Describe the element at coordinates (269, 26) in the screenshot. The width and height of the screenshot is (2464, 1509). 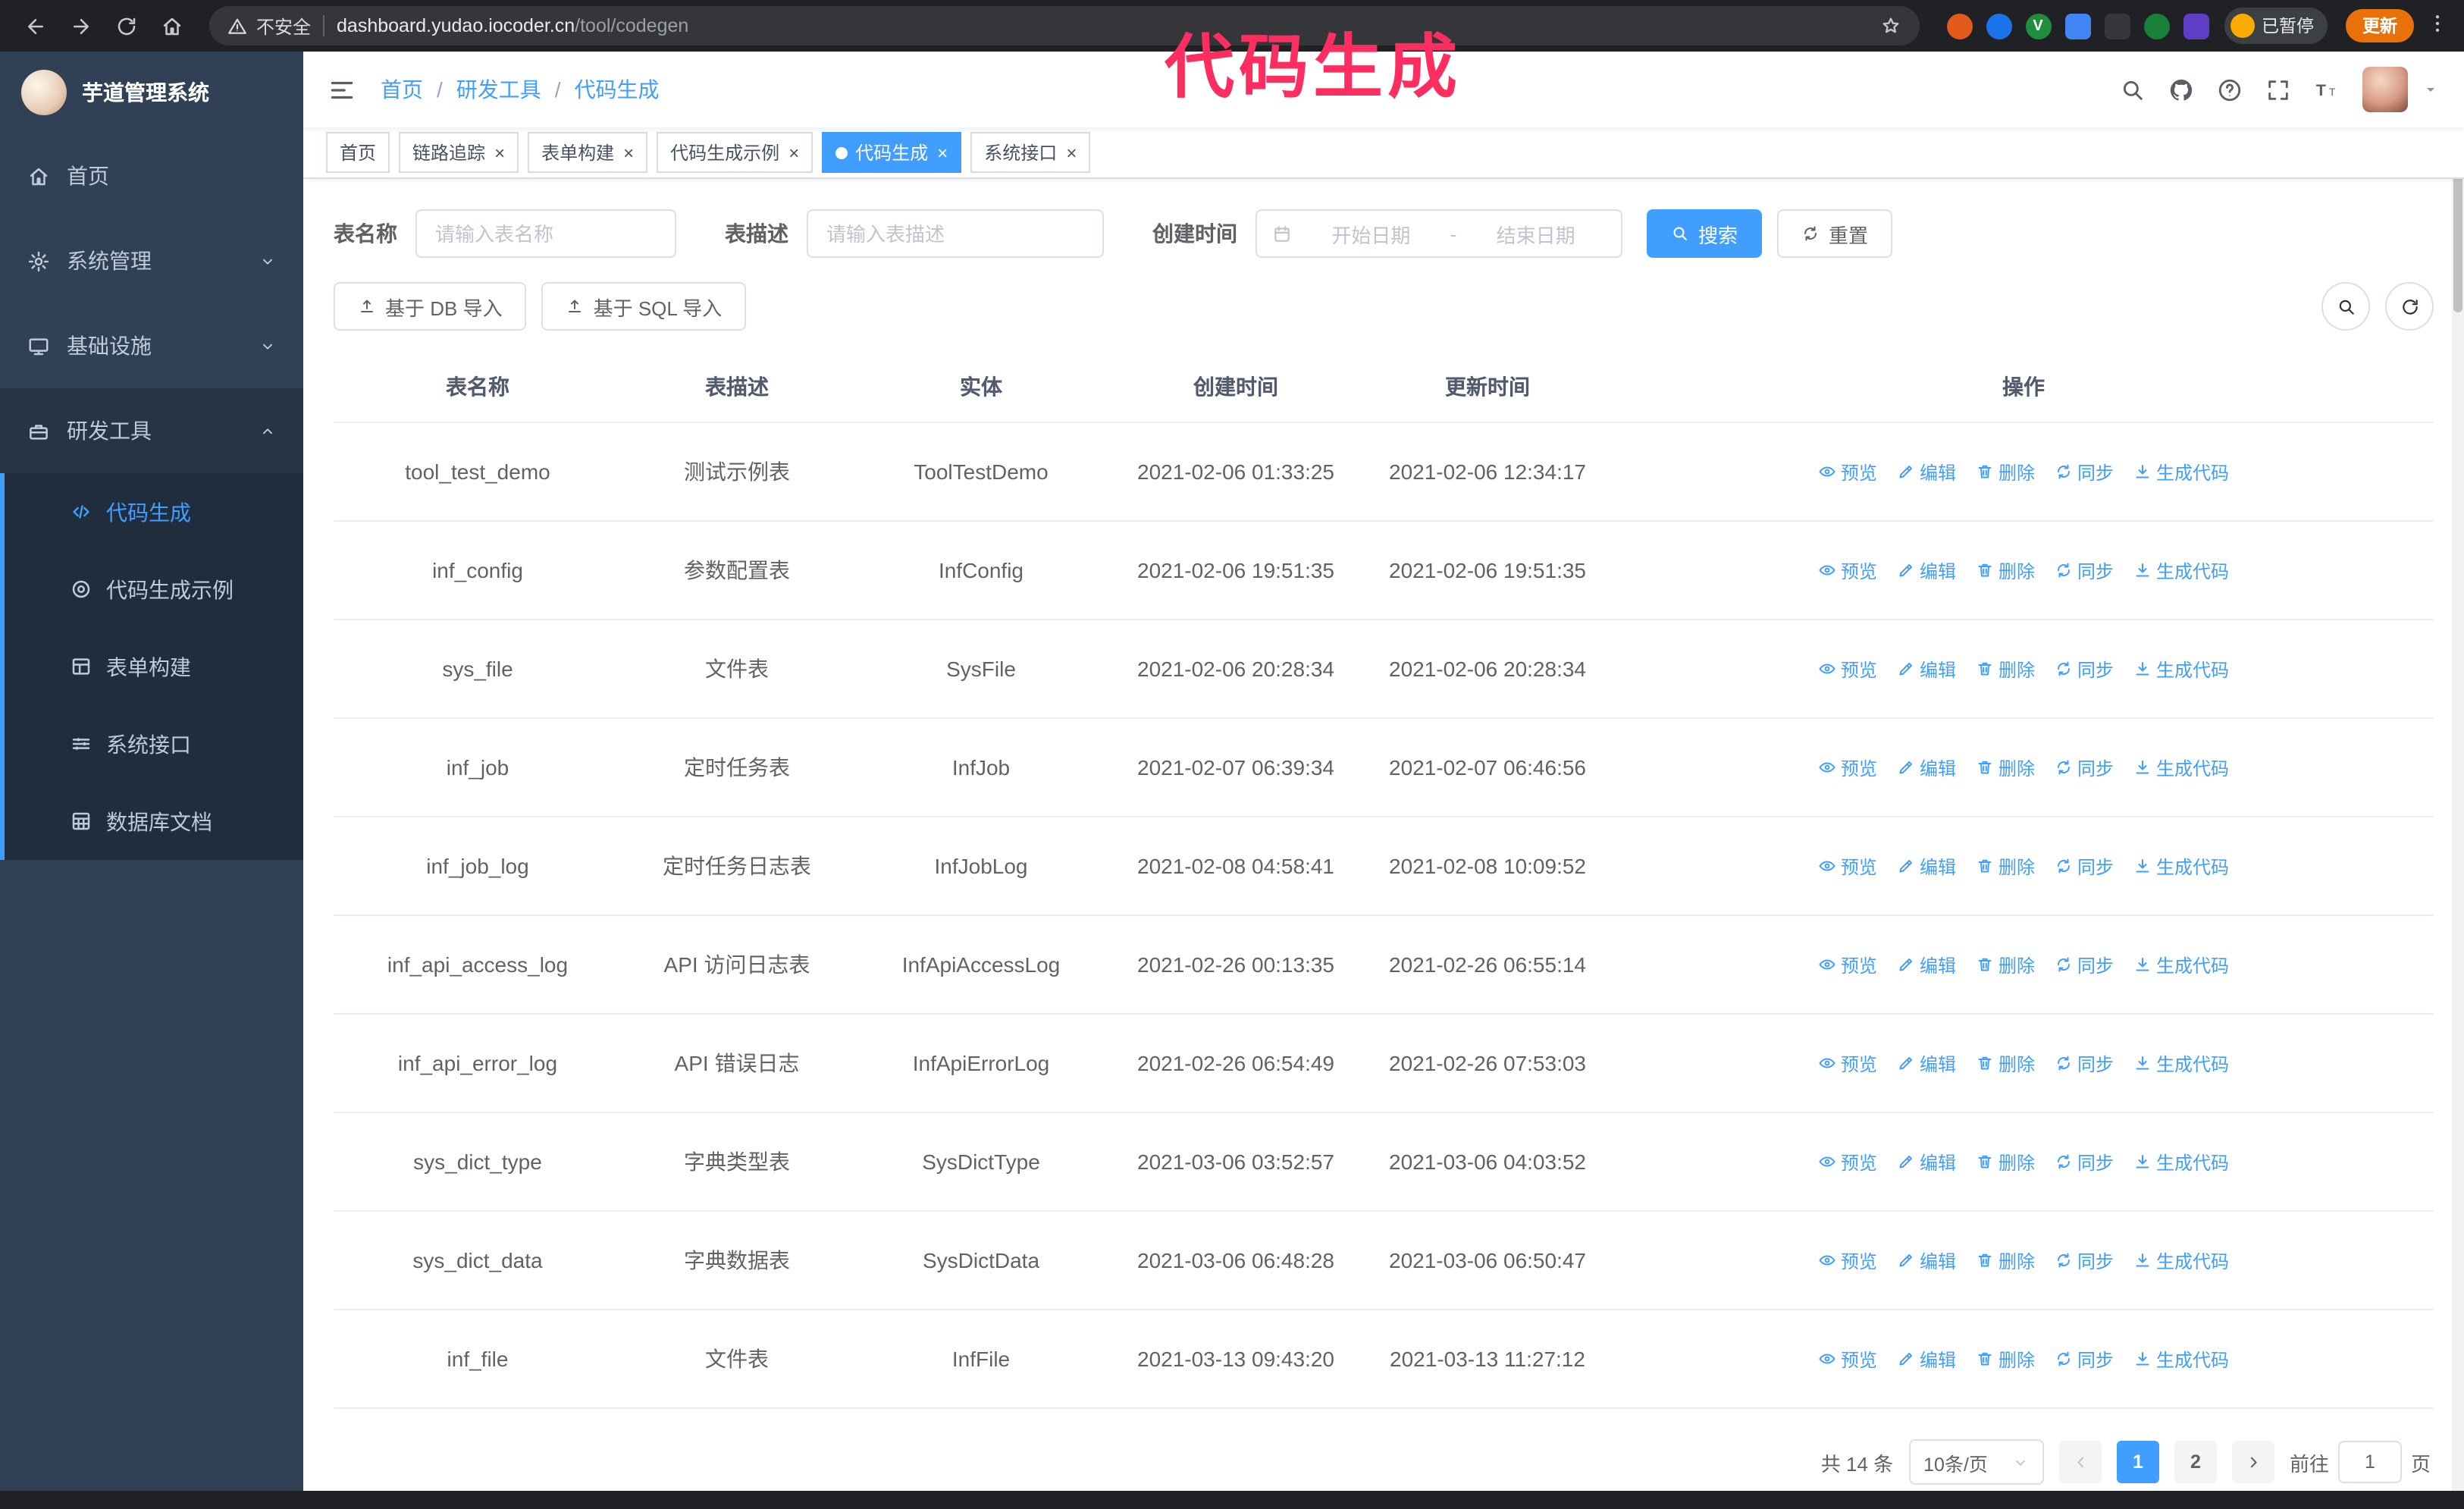
I see `security-indicator: 不安全` at that location.